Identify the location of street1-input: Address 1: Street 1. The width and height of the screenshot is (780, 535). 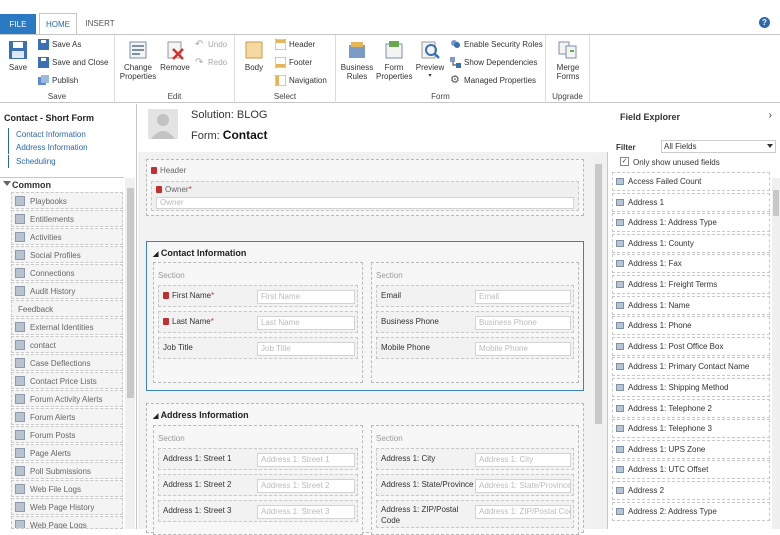
(306, 460).